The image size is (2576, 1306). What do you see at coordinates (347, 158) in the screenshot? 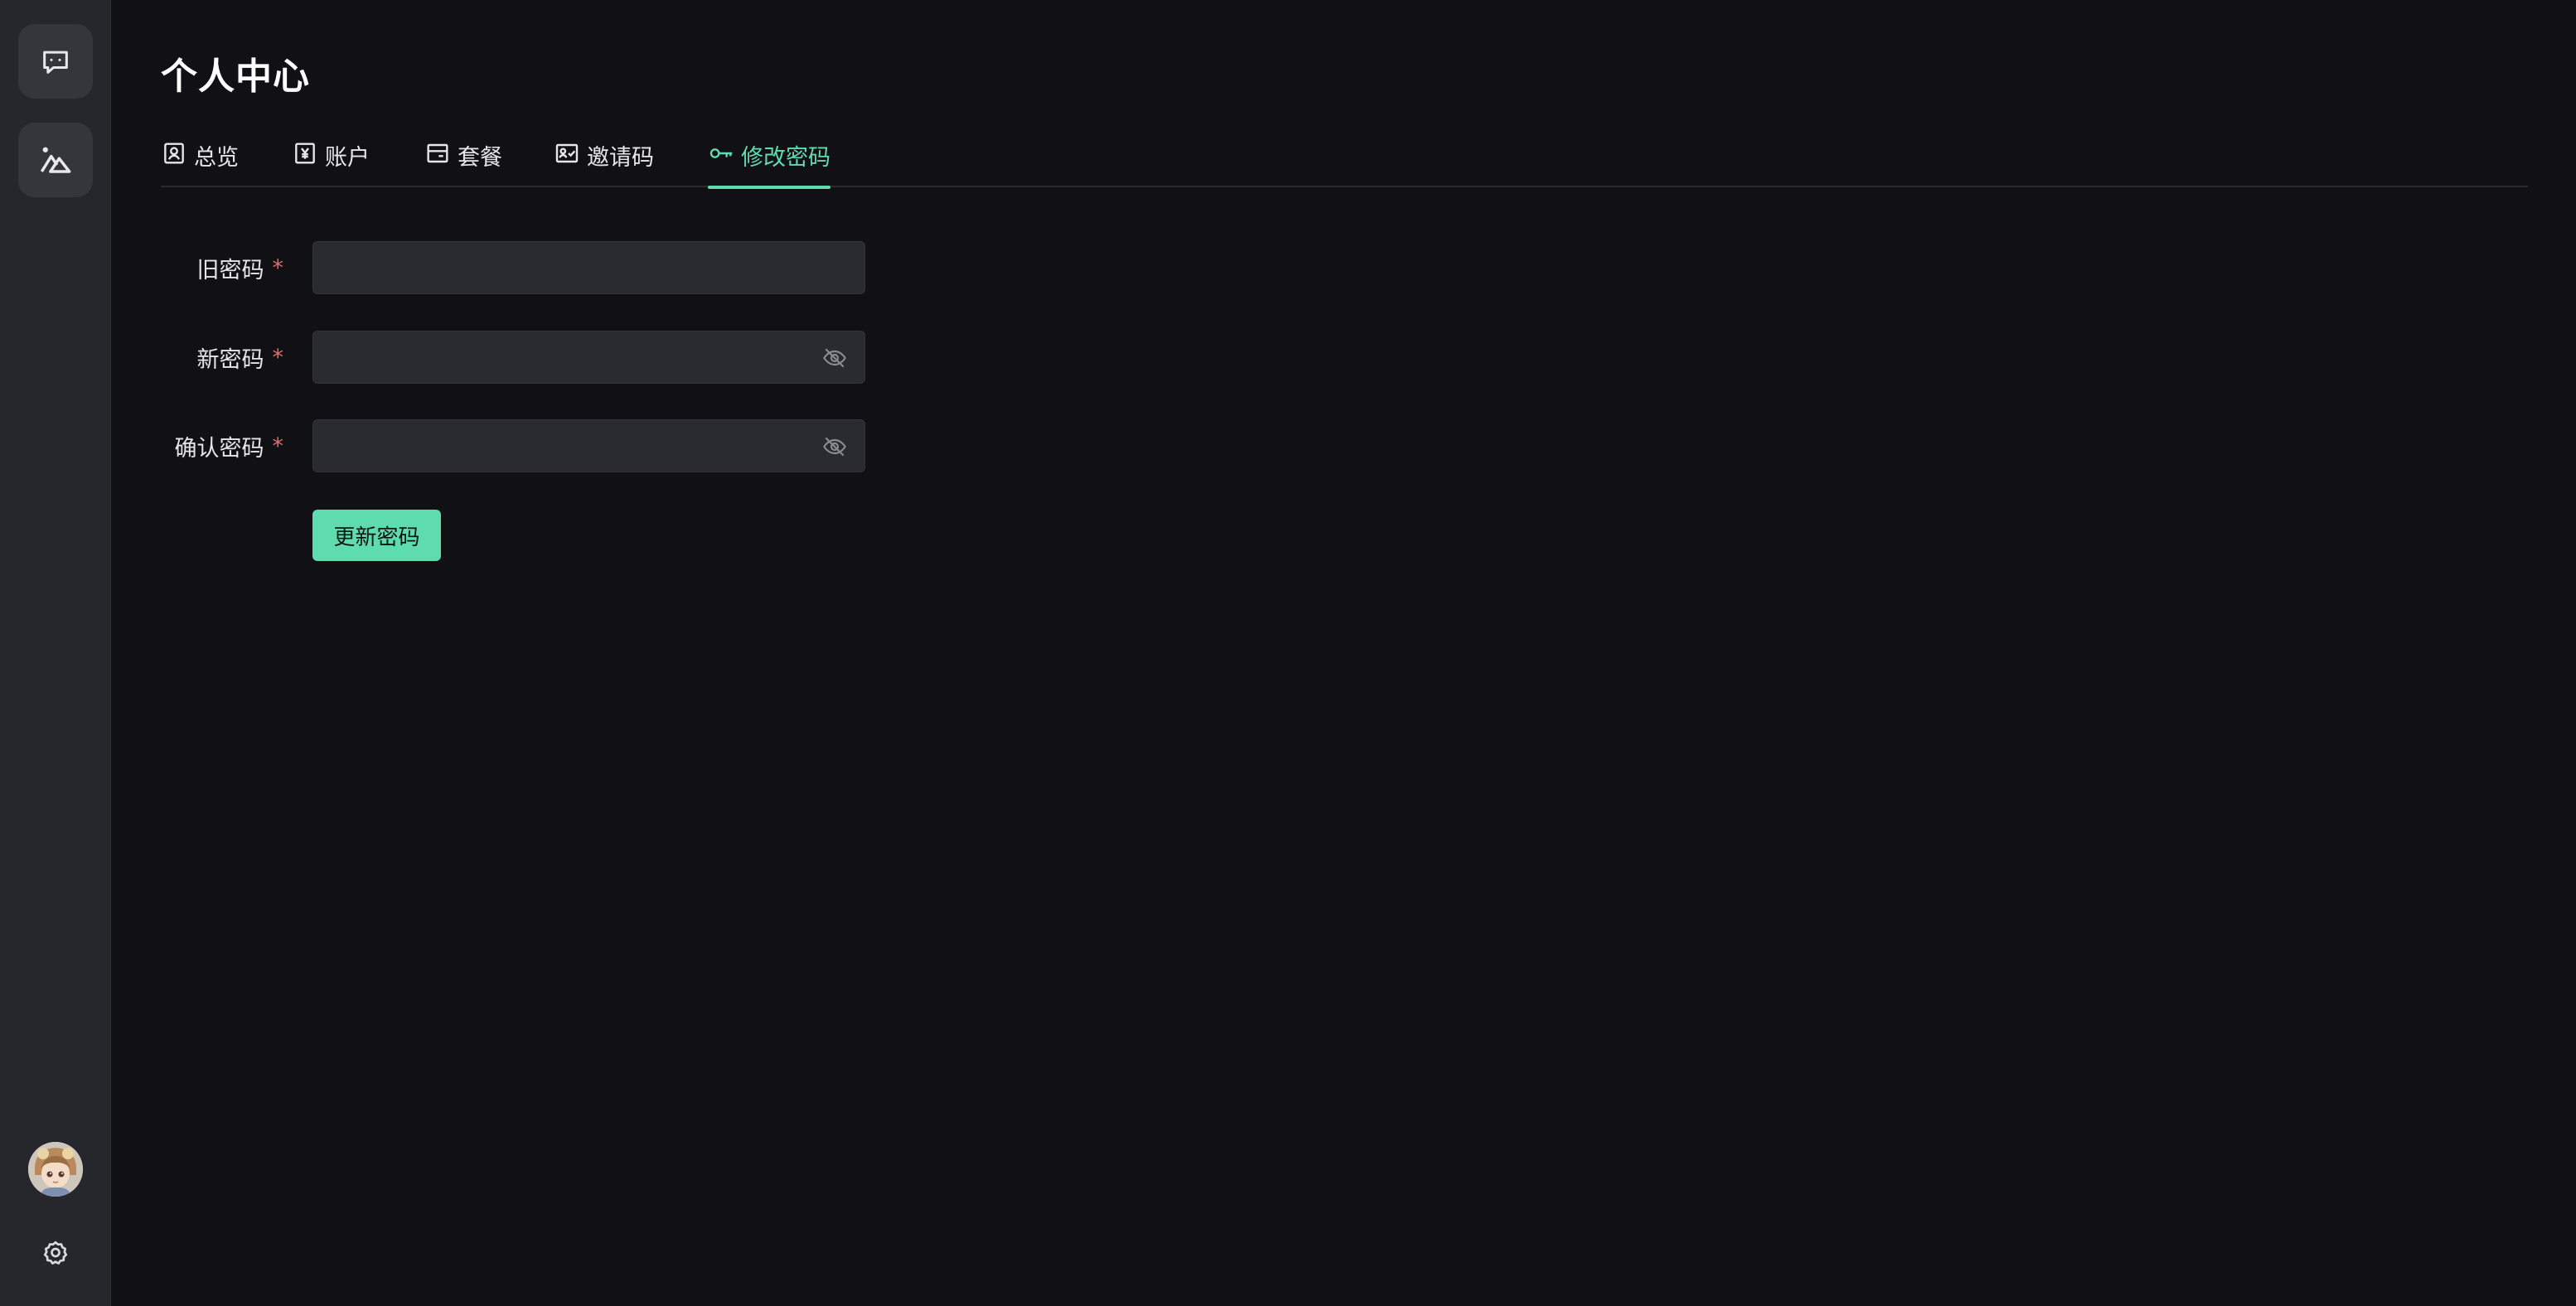
I see `tab-account-label: 账户` at bounding box center [347, 158].